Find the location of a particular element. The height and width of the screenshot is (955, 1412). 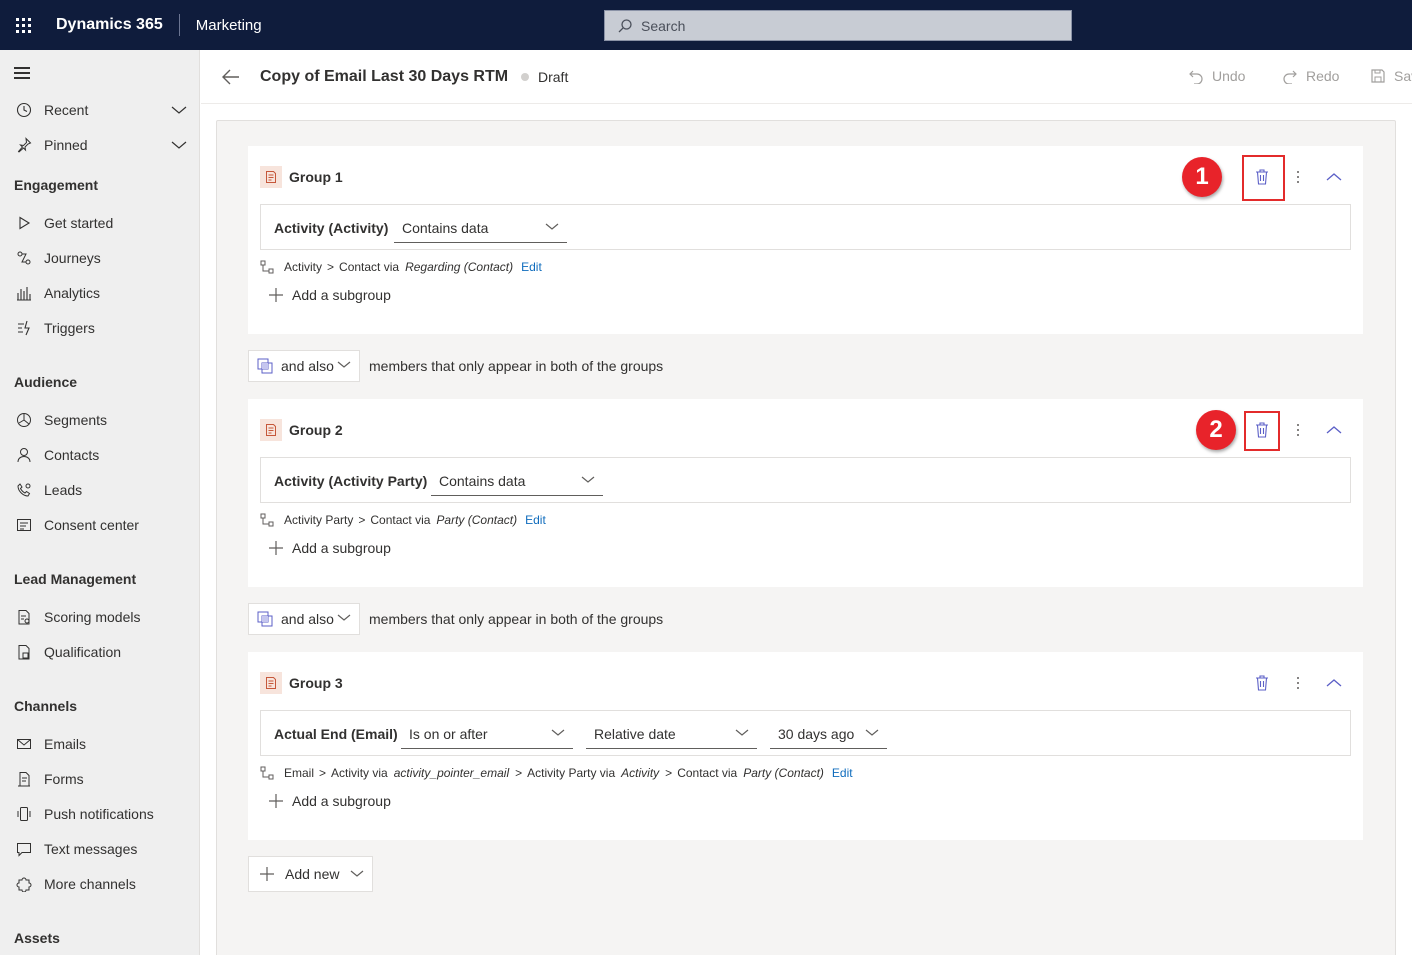

sidebar-item-emails: Emails is located at coordinates (101, 744).